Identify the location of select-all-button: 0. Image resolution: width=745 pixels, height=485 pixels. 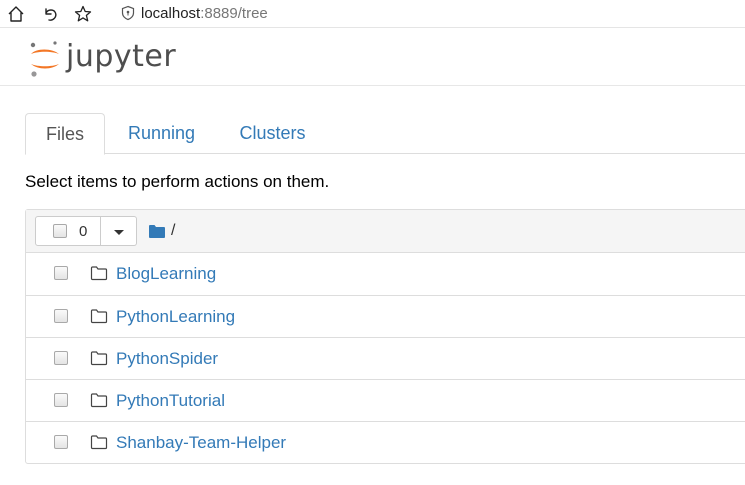
(68, 231).